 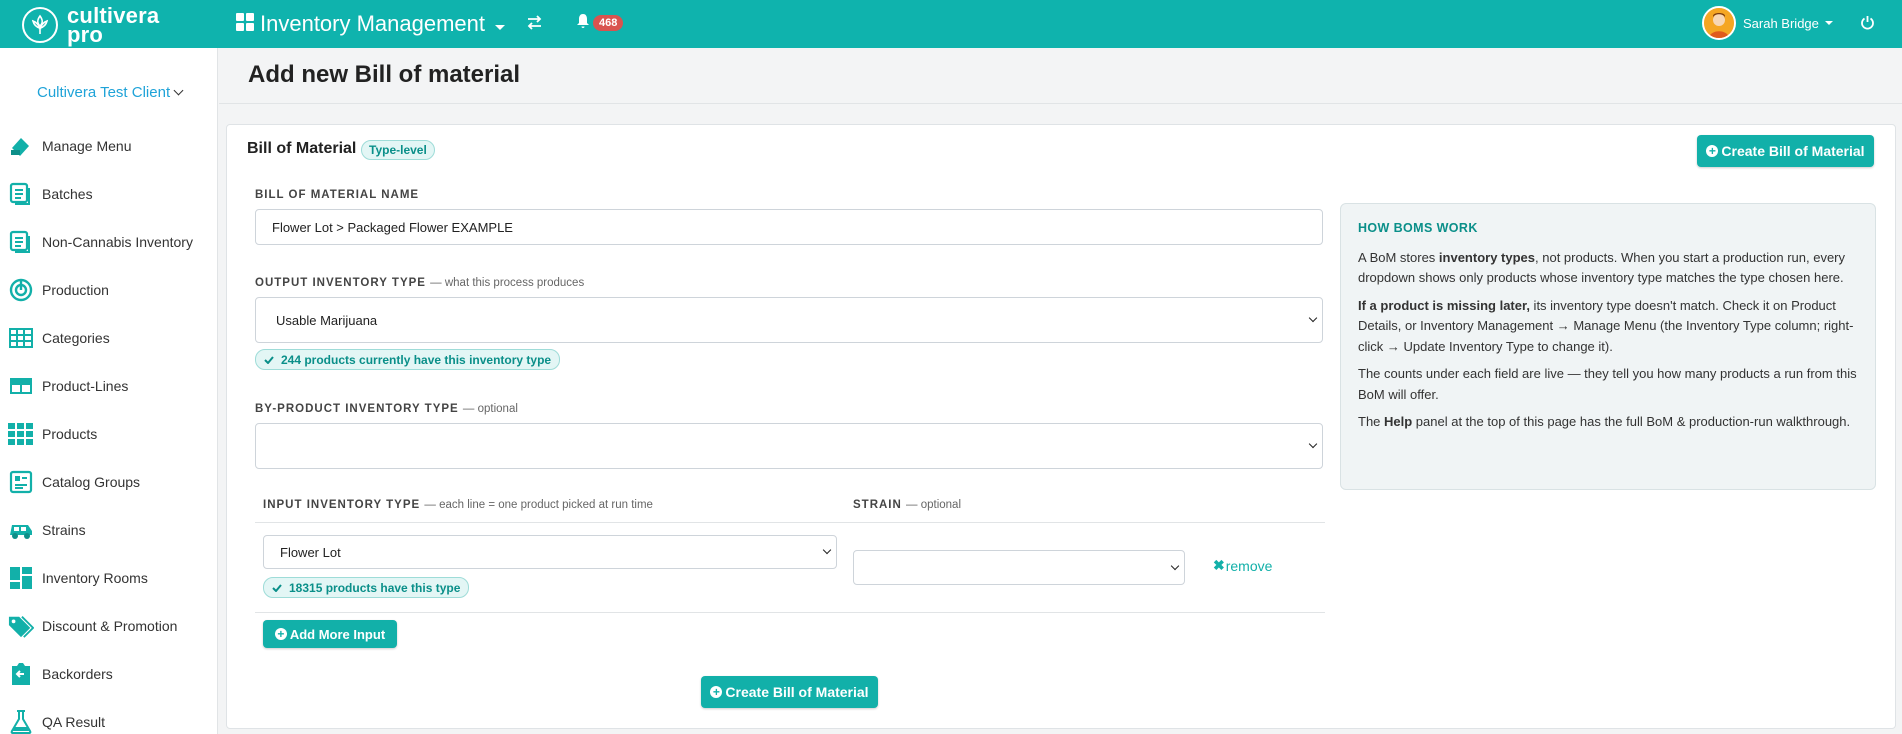 What do you see at coordinates (91, 482) in the screenshot?
I see `sidebar-item-label: Catalog Groups` at bounding box center [91, 482].